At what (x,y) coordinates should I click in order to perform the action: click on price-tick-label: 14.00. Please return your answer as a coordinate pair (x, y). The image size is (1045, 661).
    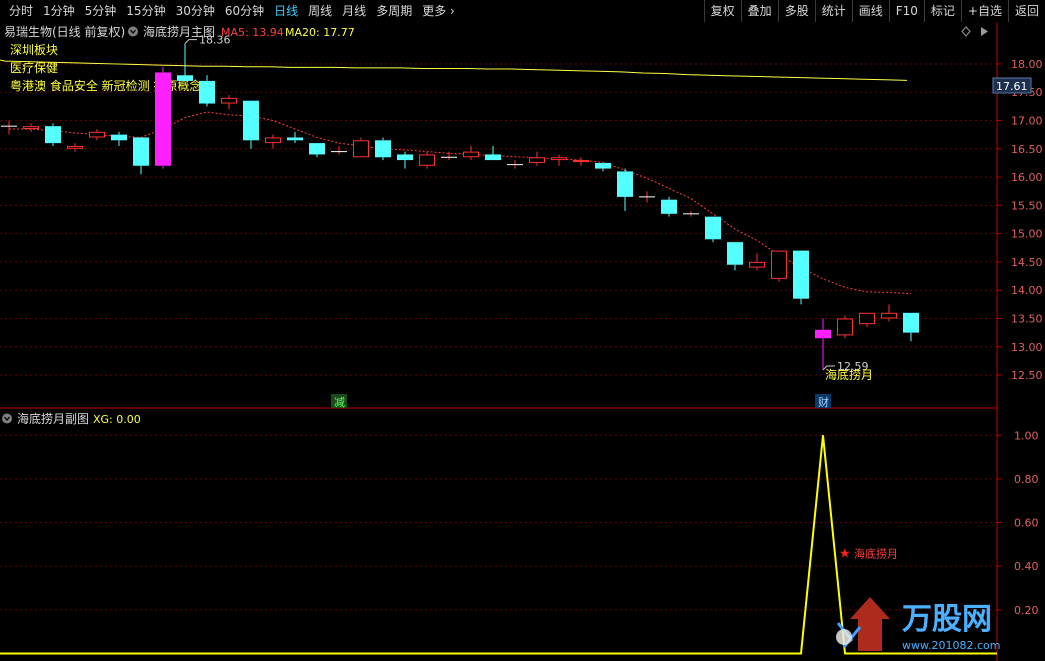
    Looking at the image, I should click on (1027, 290).